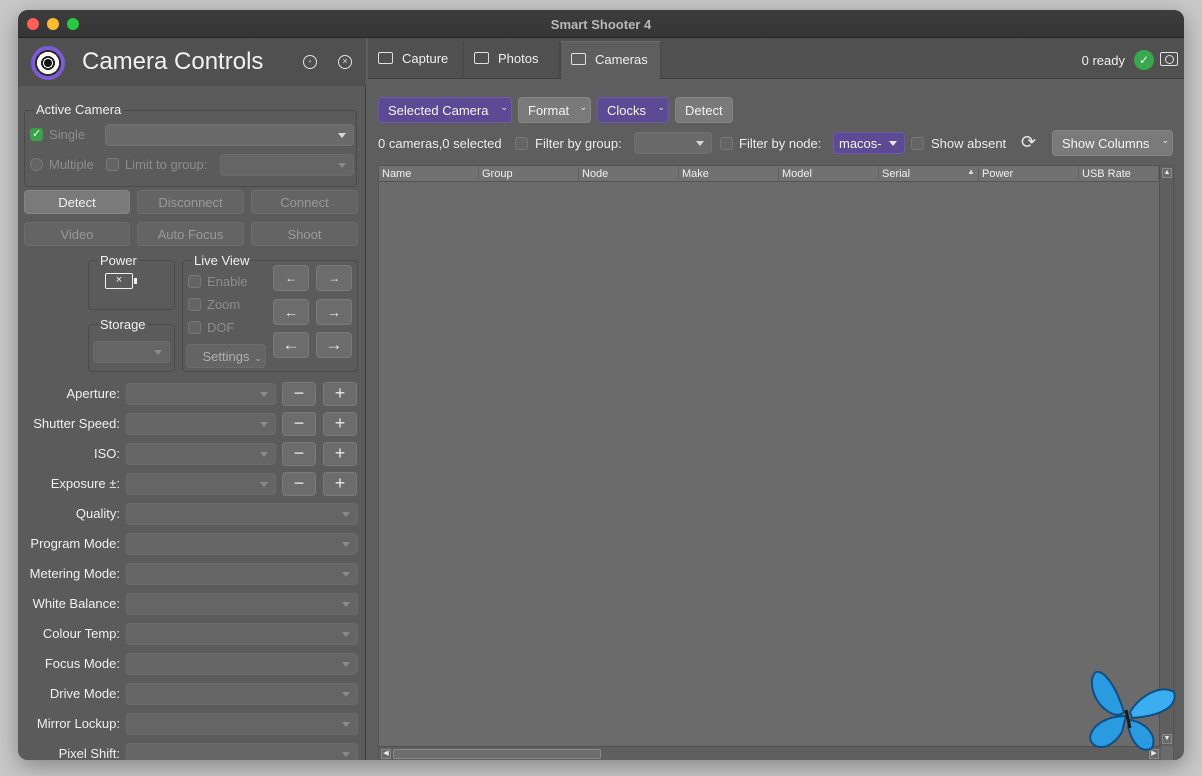 This screenshot has width=1202, height=776. I want to click on setting-row: Quality:, so click(192, 514).